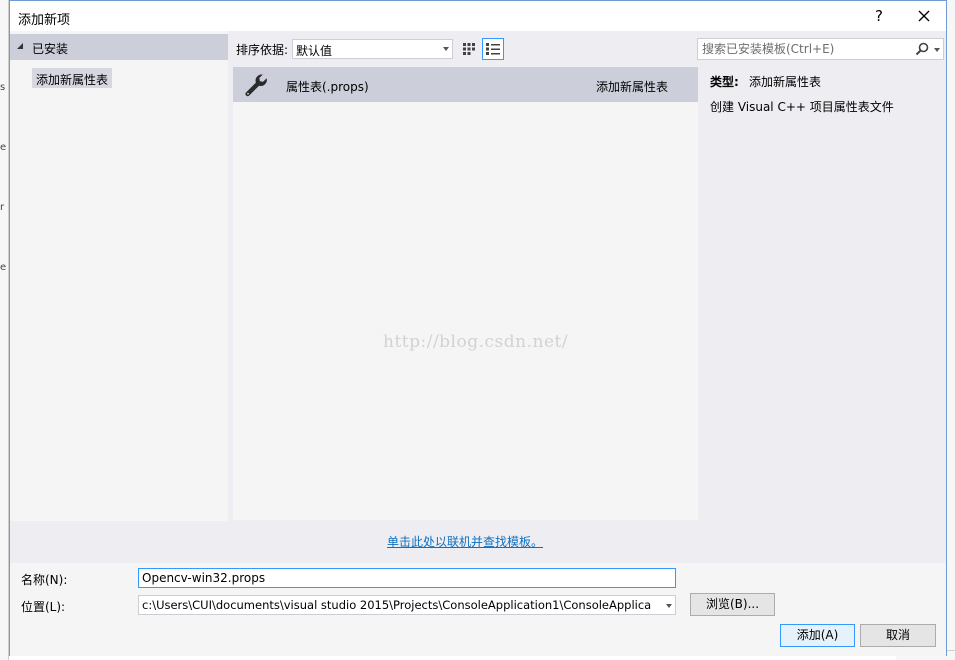 The height and width of the screenshot is (660, 955). I want to click on background-window-left: s e r e, so click(4, 330).